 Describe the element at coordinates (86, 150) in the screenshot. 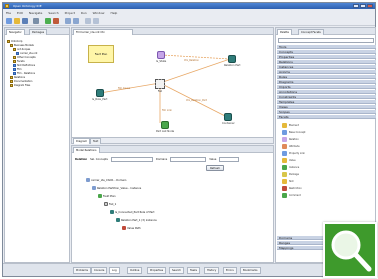

I see `tab-model-relations: Model Relations` at that location.